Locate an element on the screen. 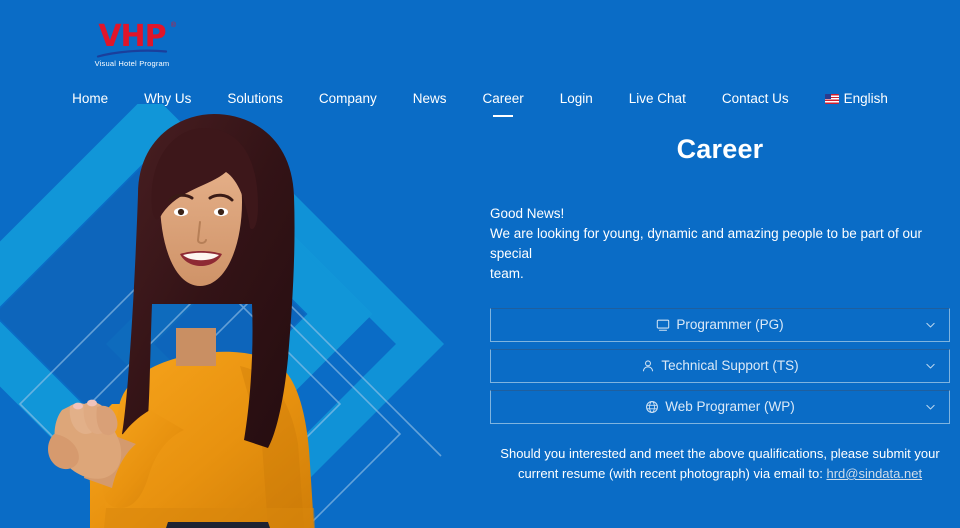 The width and height of the screenshot is (960, 528). accordion-label-technical-support: Technical Support (TS) is located at coordinates (730, 365).